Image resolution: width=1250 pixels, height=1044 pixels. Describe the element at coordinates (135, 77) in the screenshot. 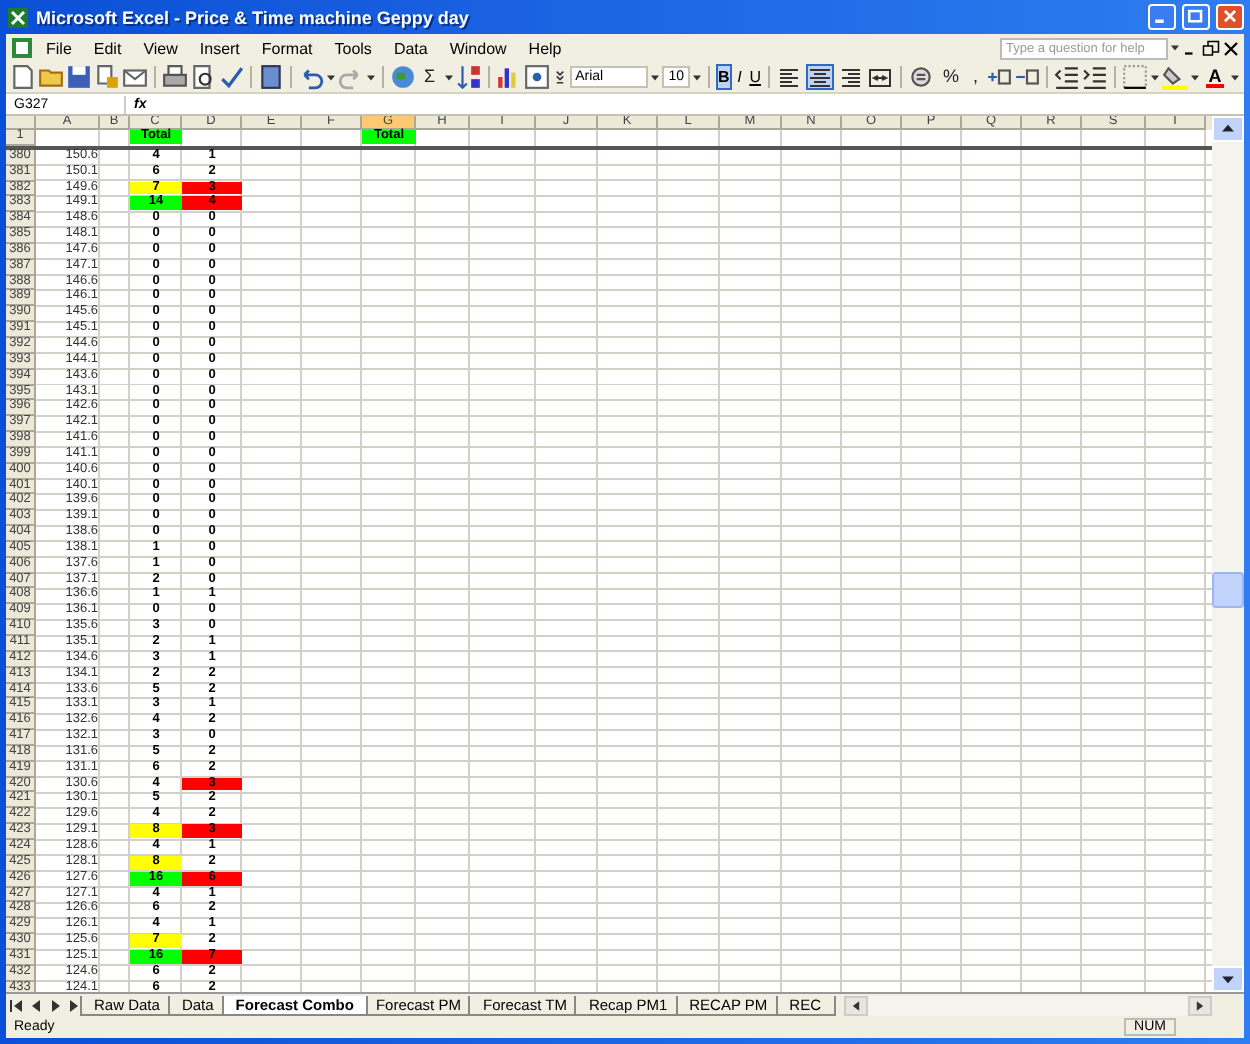

I see `email-icon` at that location.